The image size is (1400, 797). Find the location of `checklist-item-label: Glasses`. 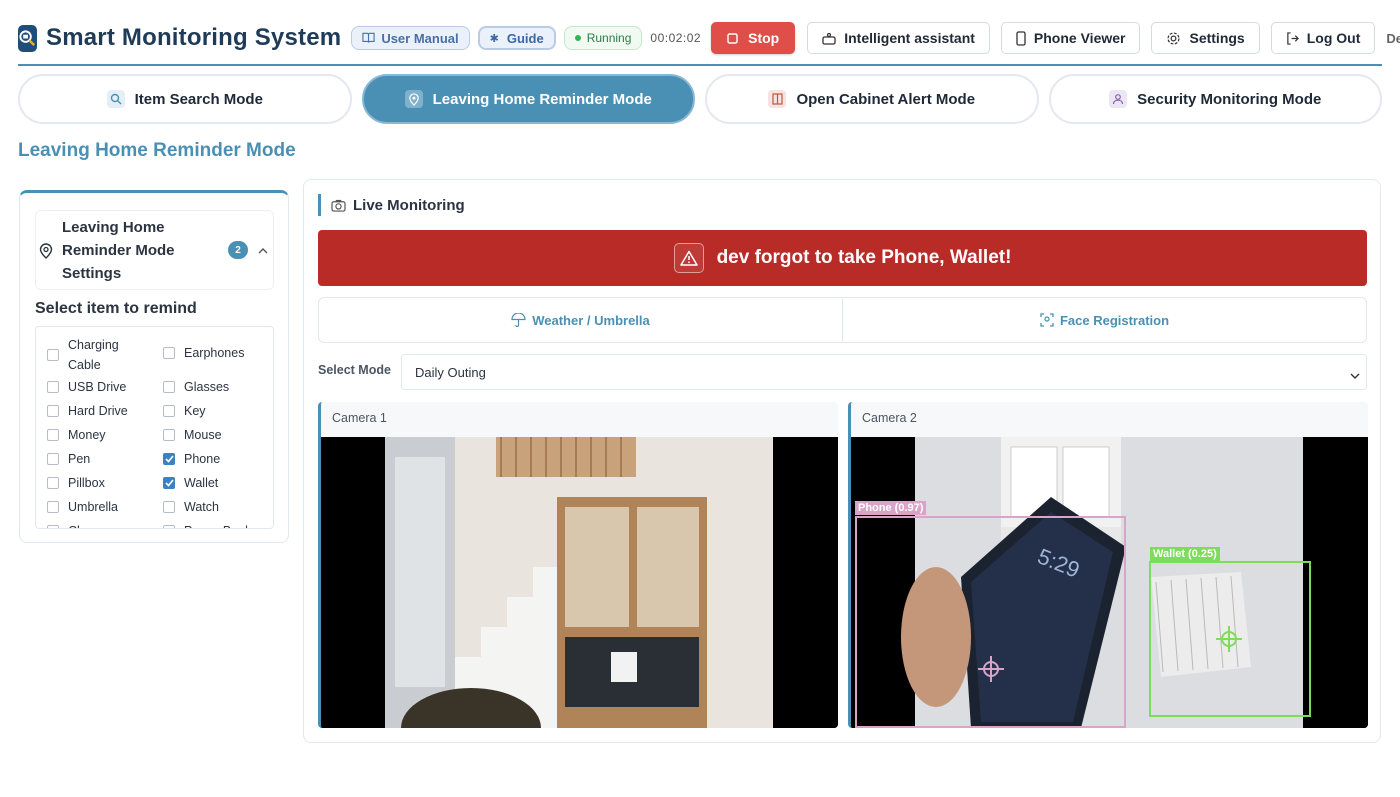

checklist-item-label: Glasses is located at coordinates (207, 387).